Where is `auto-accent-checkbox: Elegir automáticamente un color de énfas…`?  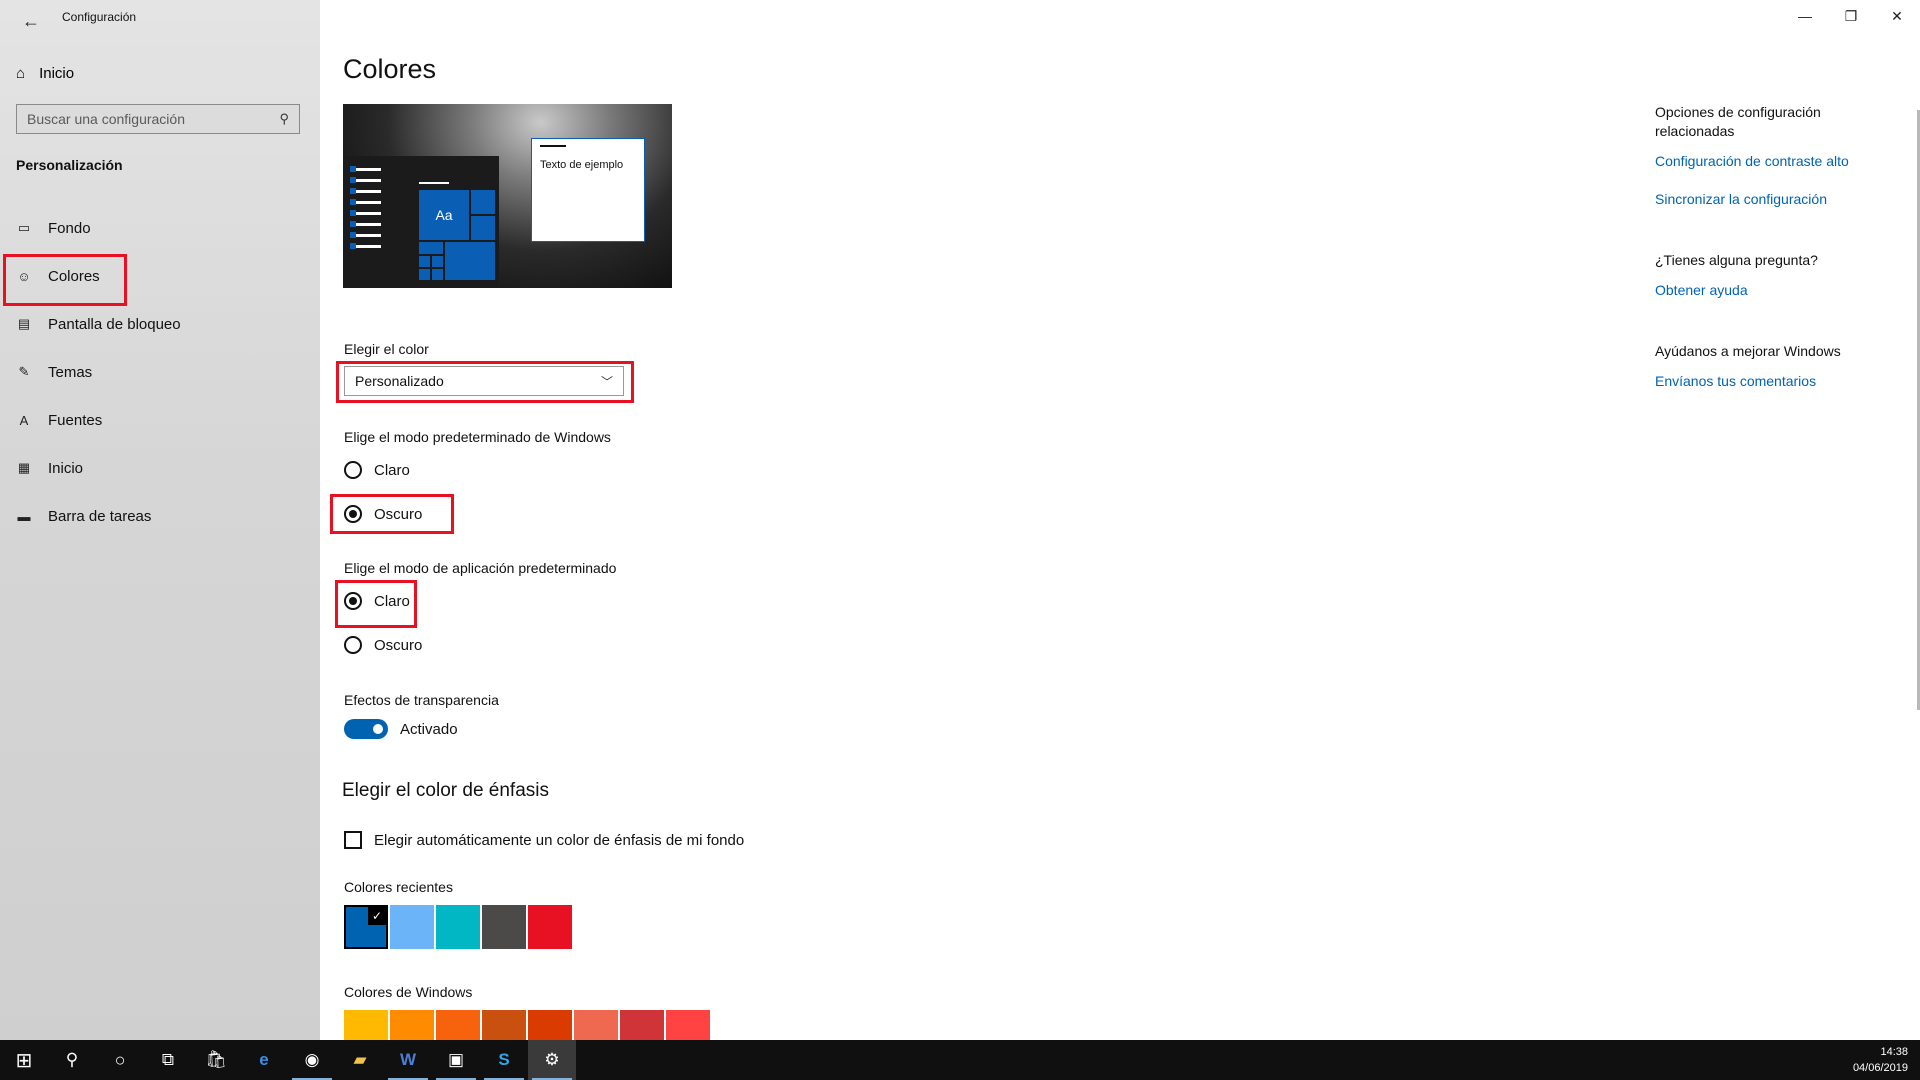 auto-accent-checkbox: Elegir automáticamente un color de énfas… is located at coordinates (544, 840).